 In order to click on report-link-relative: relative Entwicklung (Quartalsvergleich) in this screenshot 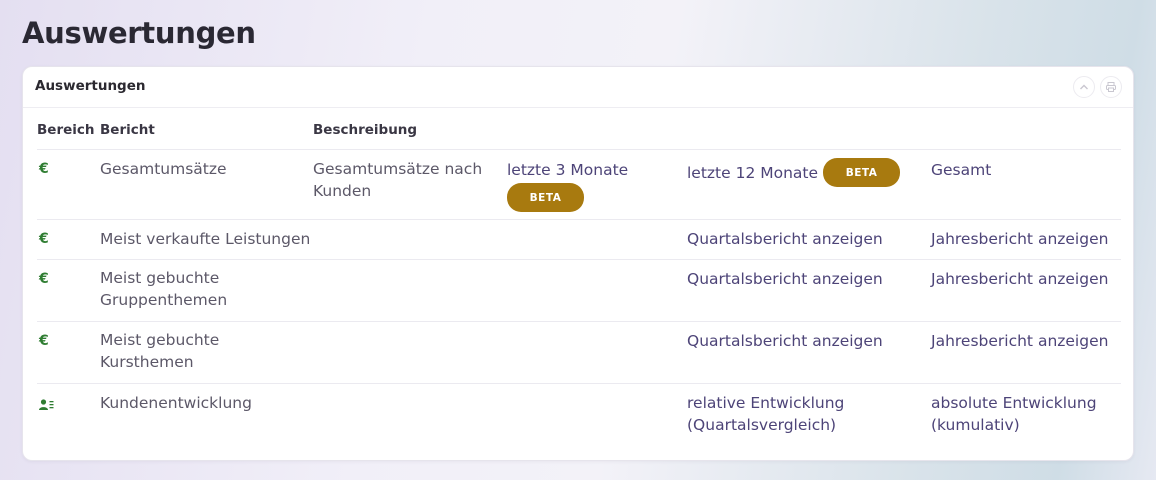, I will do `click(772, 414)`.